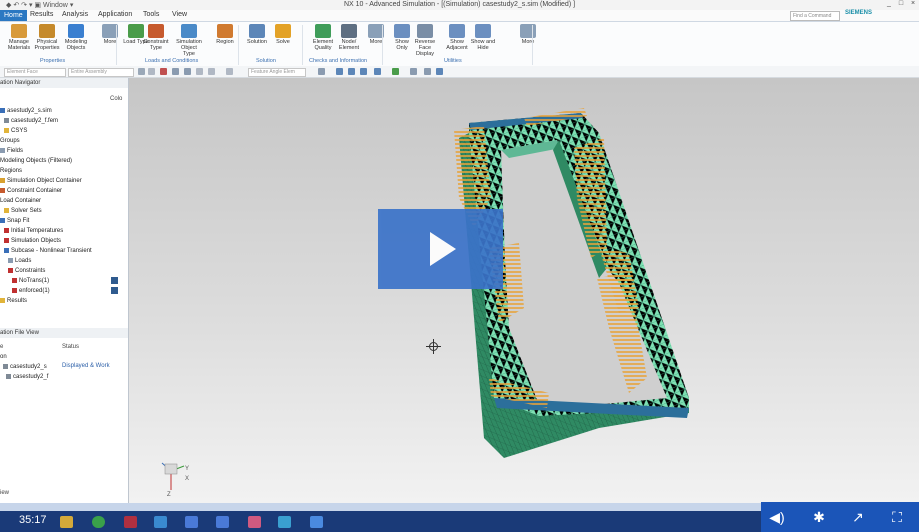 Image resolution: width=919 pixels, height=532 pixels. Describe the element at coordinates (199, 71) in the screenshot. I see `box-select-icon` at that location.